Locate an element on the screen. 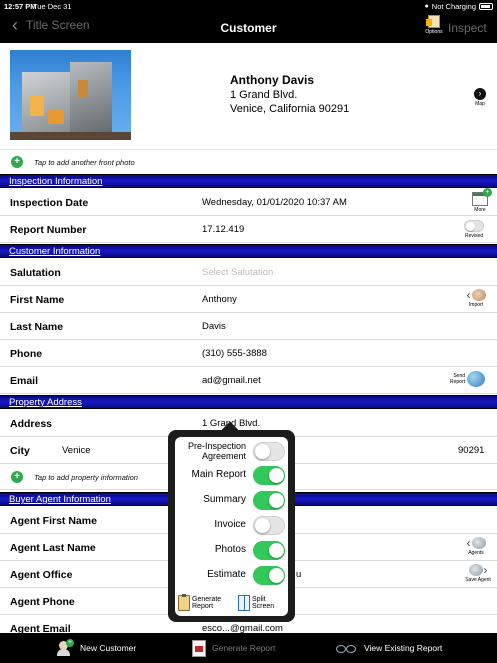 The height and width of the screenshot is (663, 497). clipboard-icon is located at coordinates (184, 602).